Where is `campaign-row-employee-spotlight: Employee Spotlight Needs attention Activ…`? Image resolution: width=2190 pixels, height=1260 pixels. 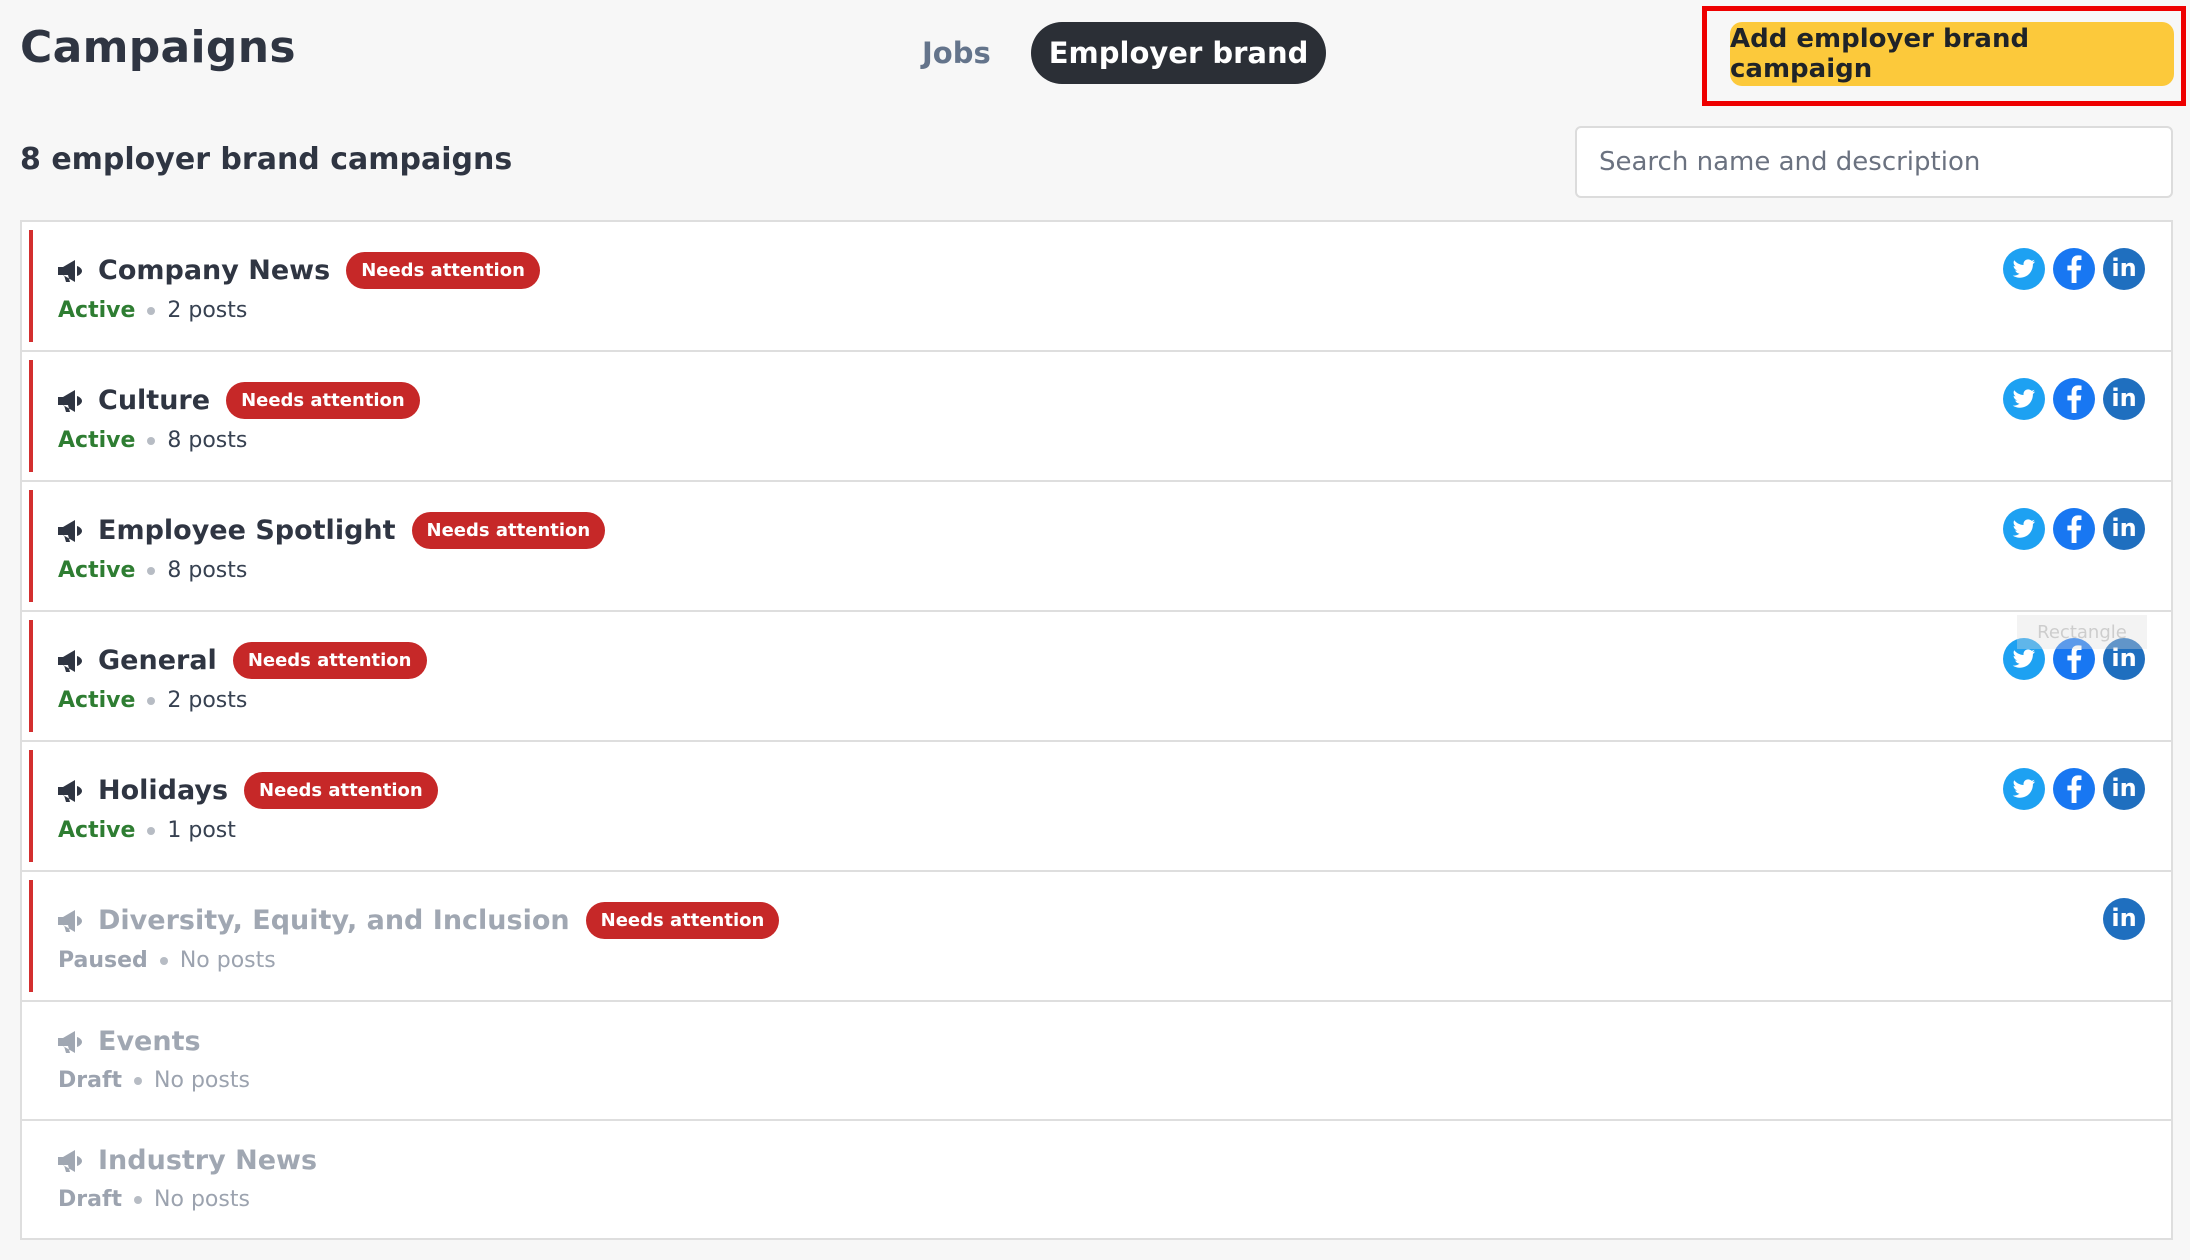
campaign-row-employee-spotlight: Employee Spotlight Needs attention Activ… is located at coordinates (1096, 547).